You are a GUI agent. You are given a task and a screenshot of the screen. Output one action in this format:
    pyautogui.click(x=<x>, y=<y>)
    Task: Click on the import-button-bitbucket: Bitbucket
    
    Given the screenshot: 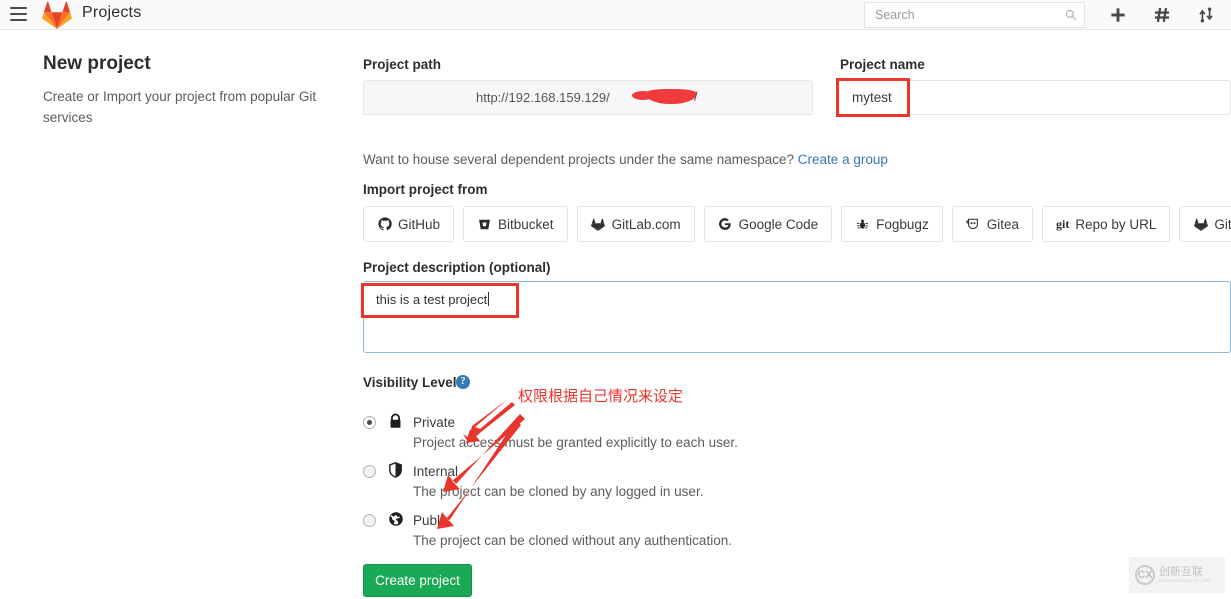 What is the action you would take?
    pyautogui.click(x=515, y=224)
    